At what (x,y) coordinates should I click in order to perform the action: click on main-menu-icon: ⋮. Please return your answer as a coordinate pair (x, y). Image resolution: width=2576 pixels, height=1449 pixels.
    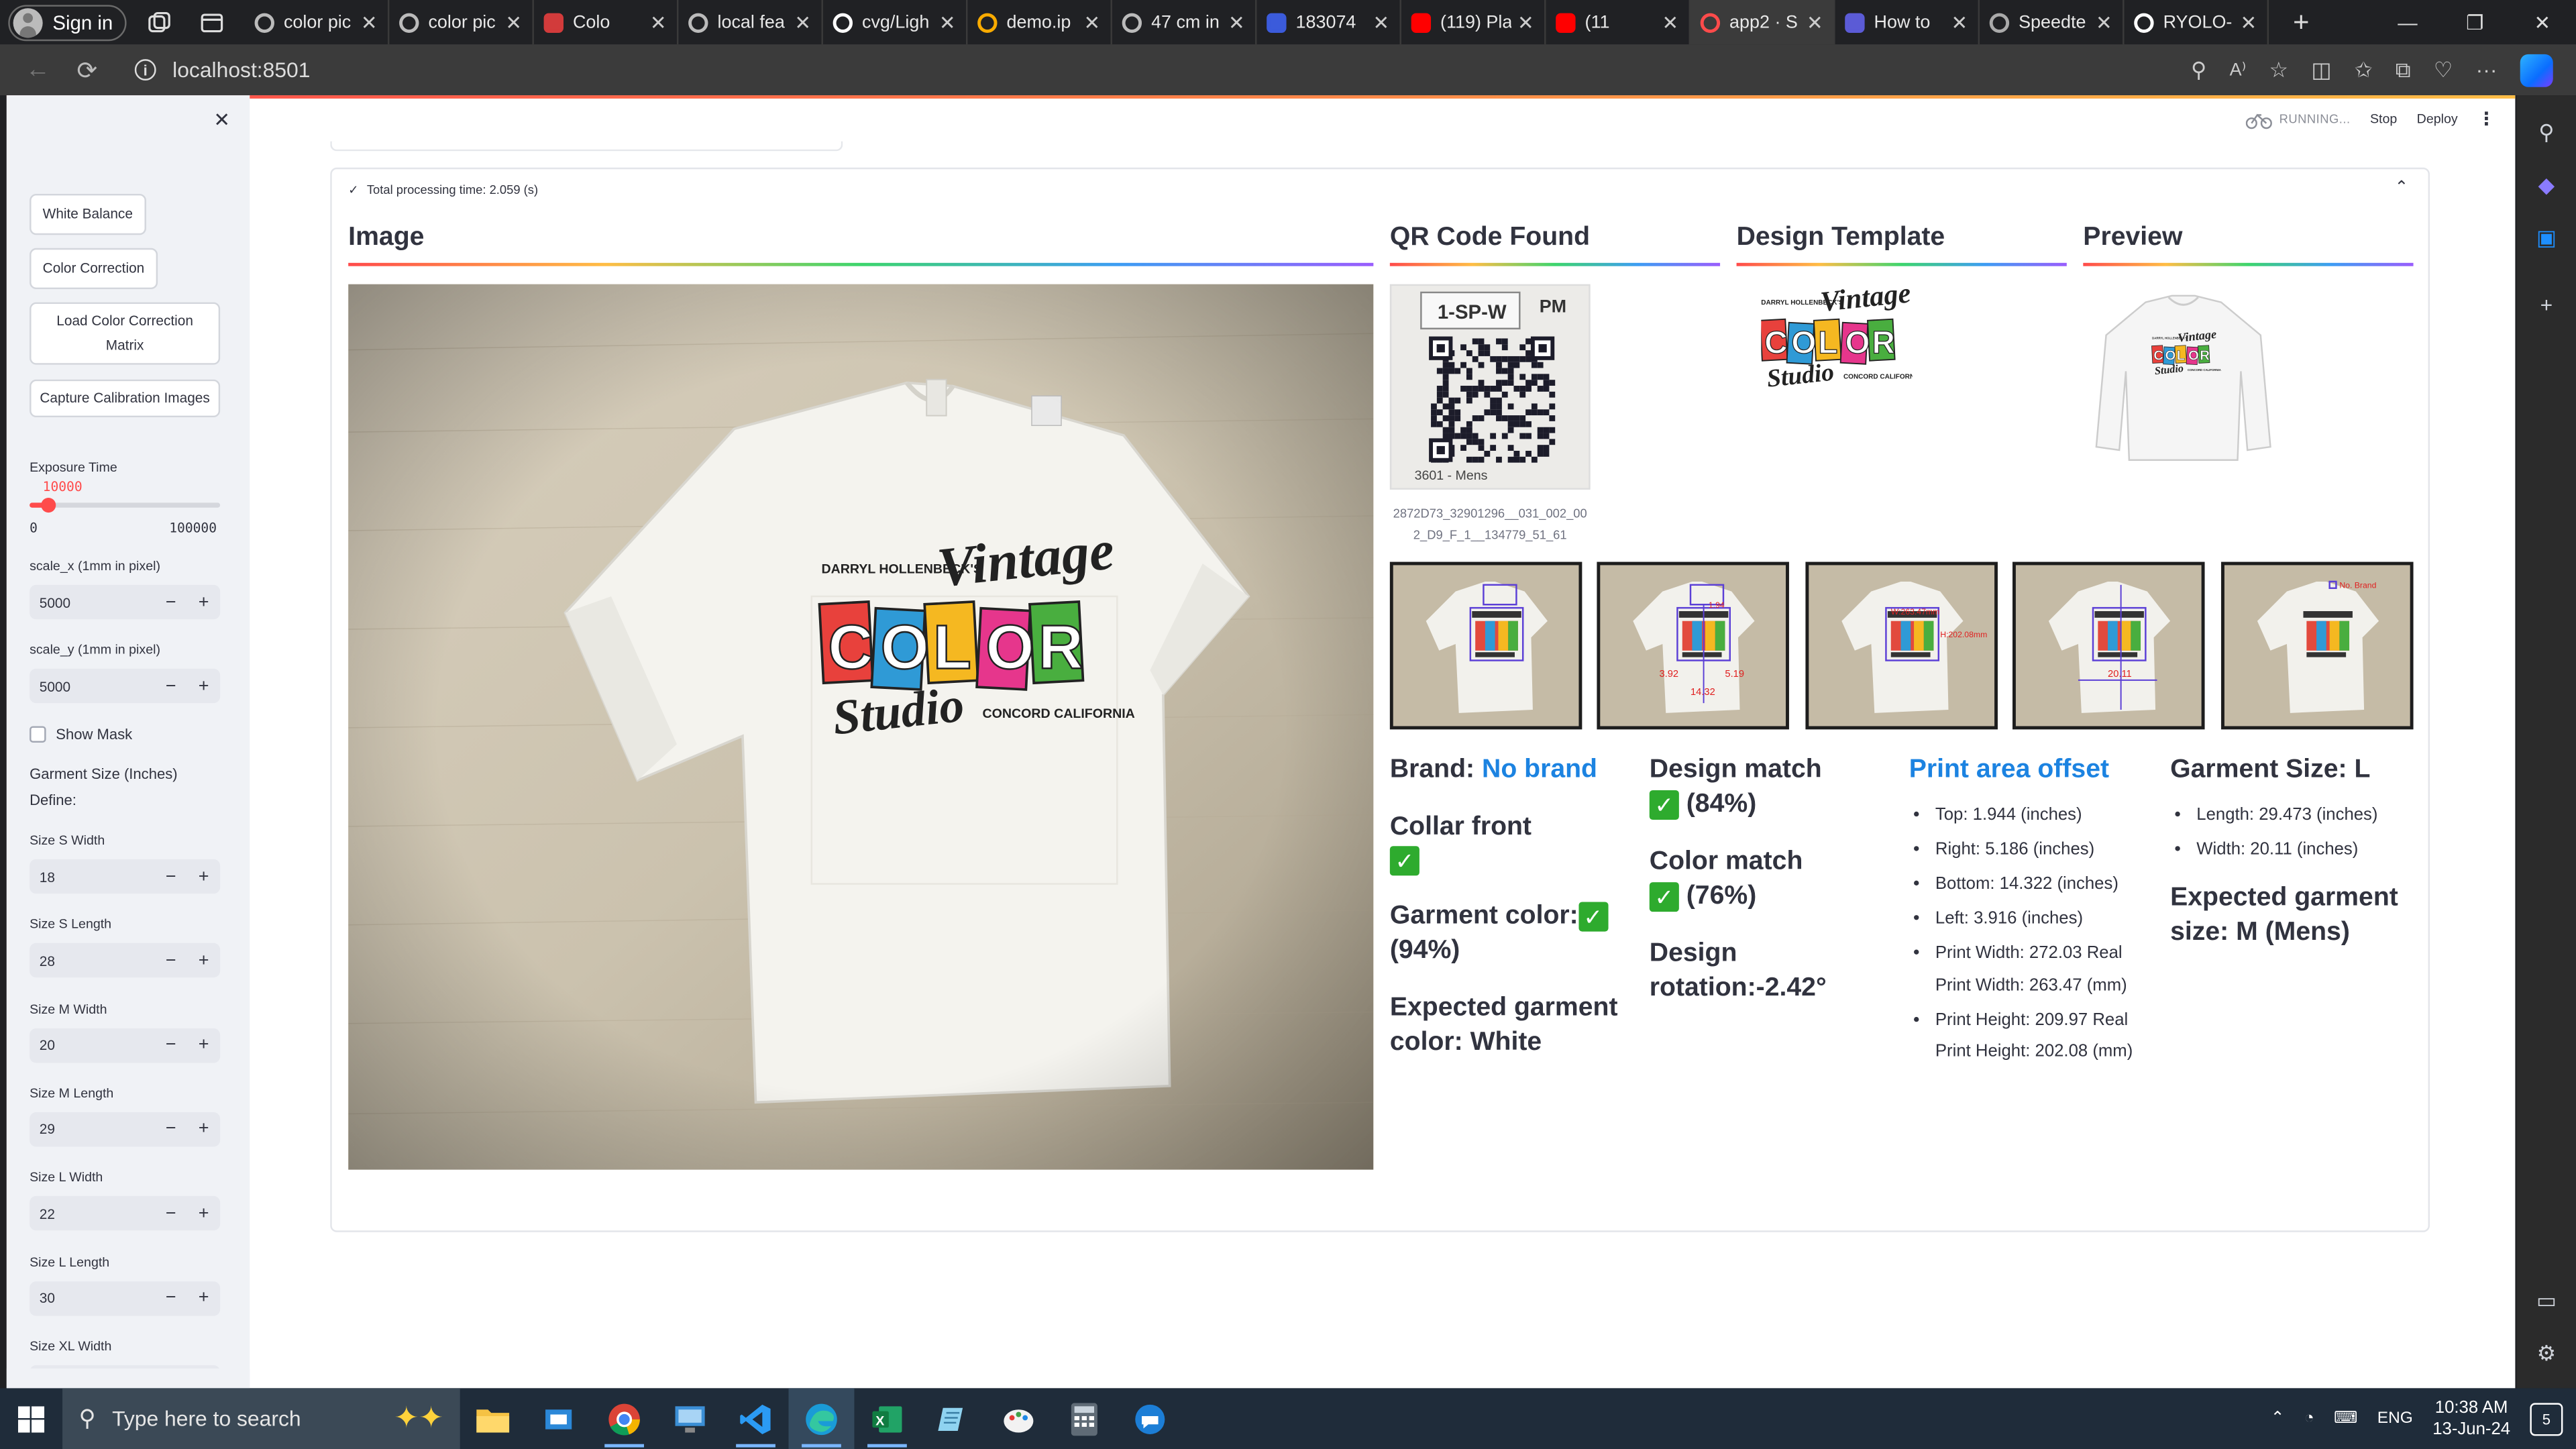
    Looking at the image, I should click on (2486, 119).